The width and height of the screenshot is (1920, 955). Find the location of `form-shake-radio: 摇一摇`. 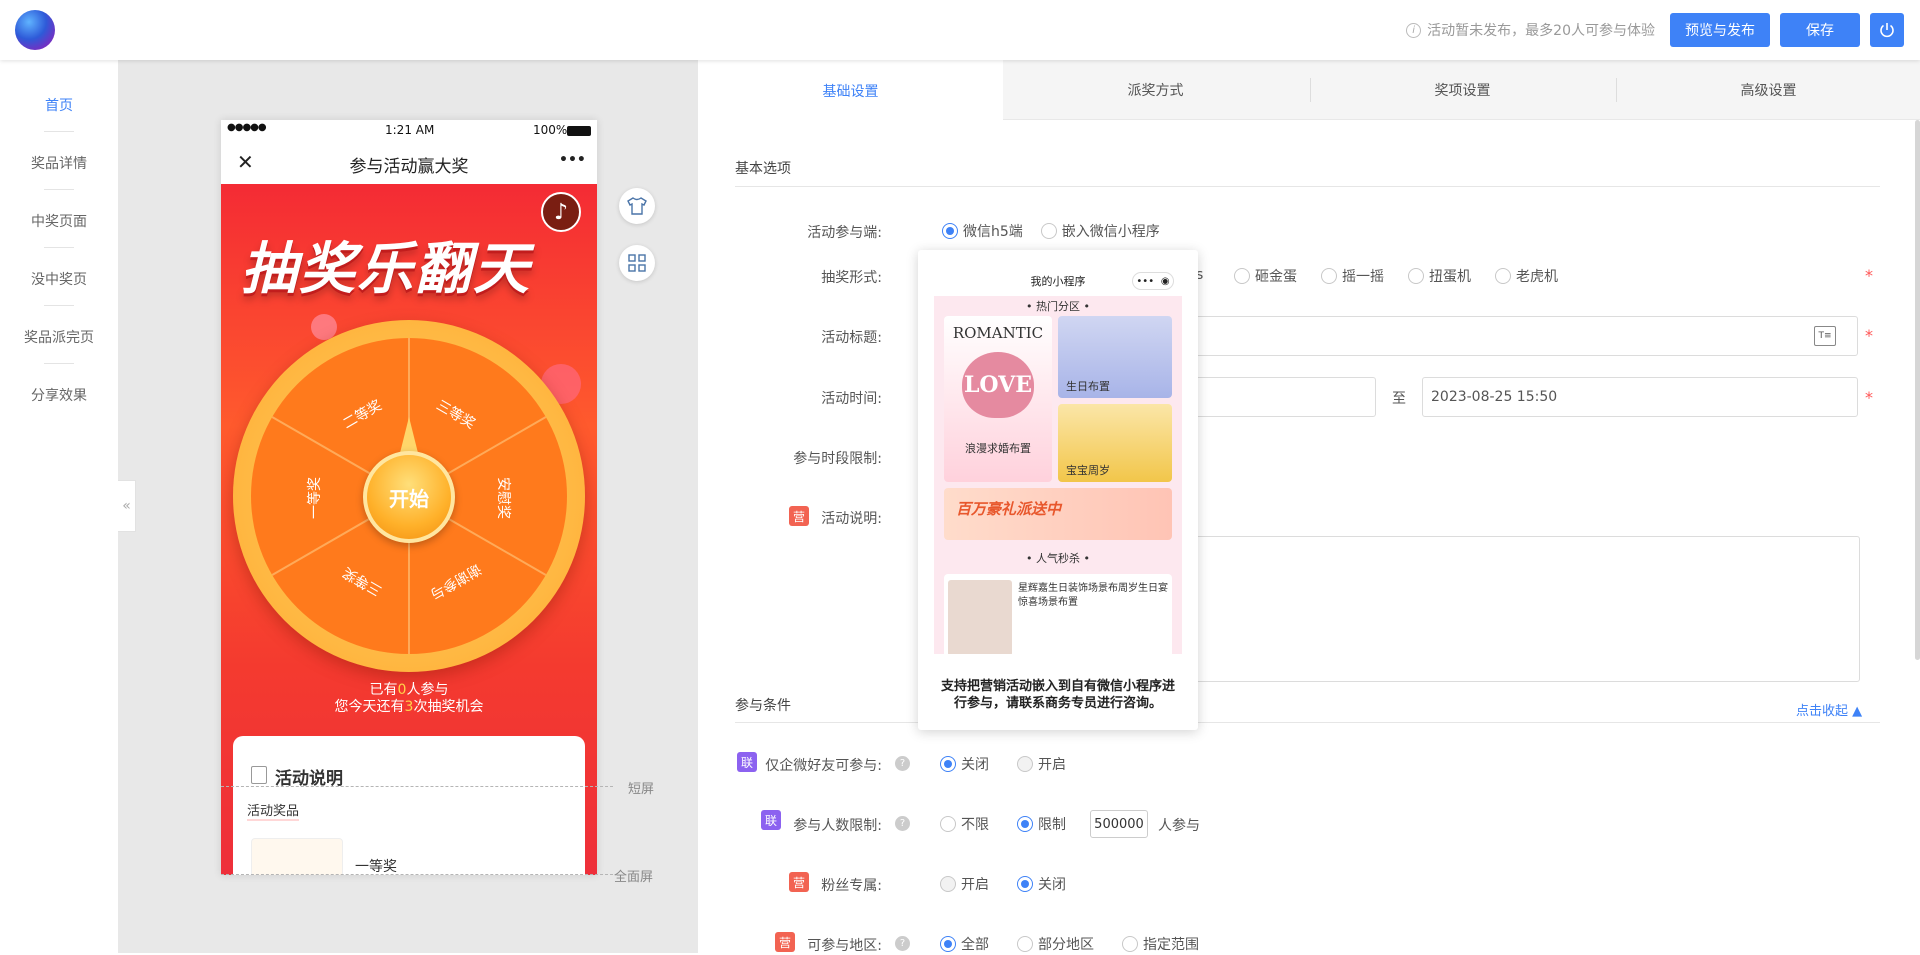

form-shake-radio: 摇一摇 is located at coordinates (1352, 276).